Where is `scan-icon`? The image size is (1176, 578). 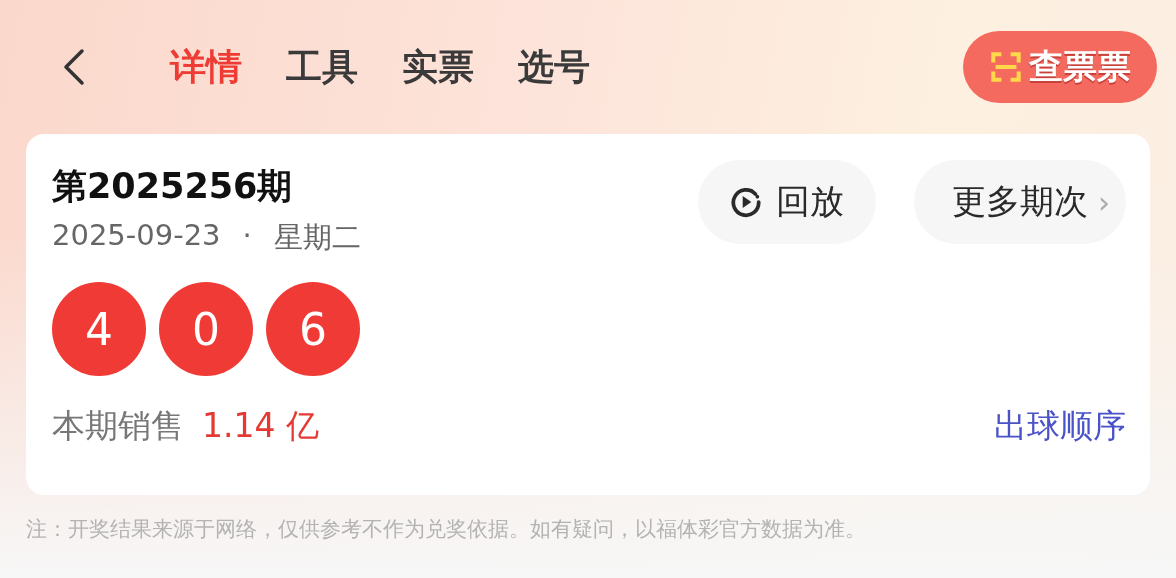
scan-icon is located at coordinates (1006, 67).